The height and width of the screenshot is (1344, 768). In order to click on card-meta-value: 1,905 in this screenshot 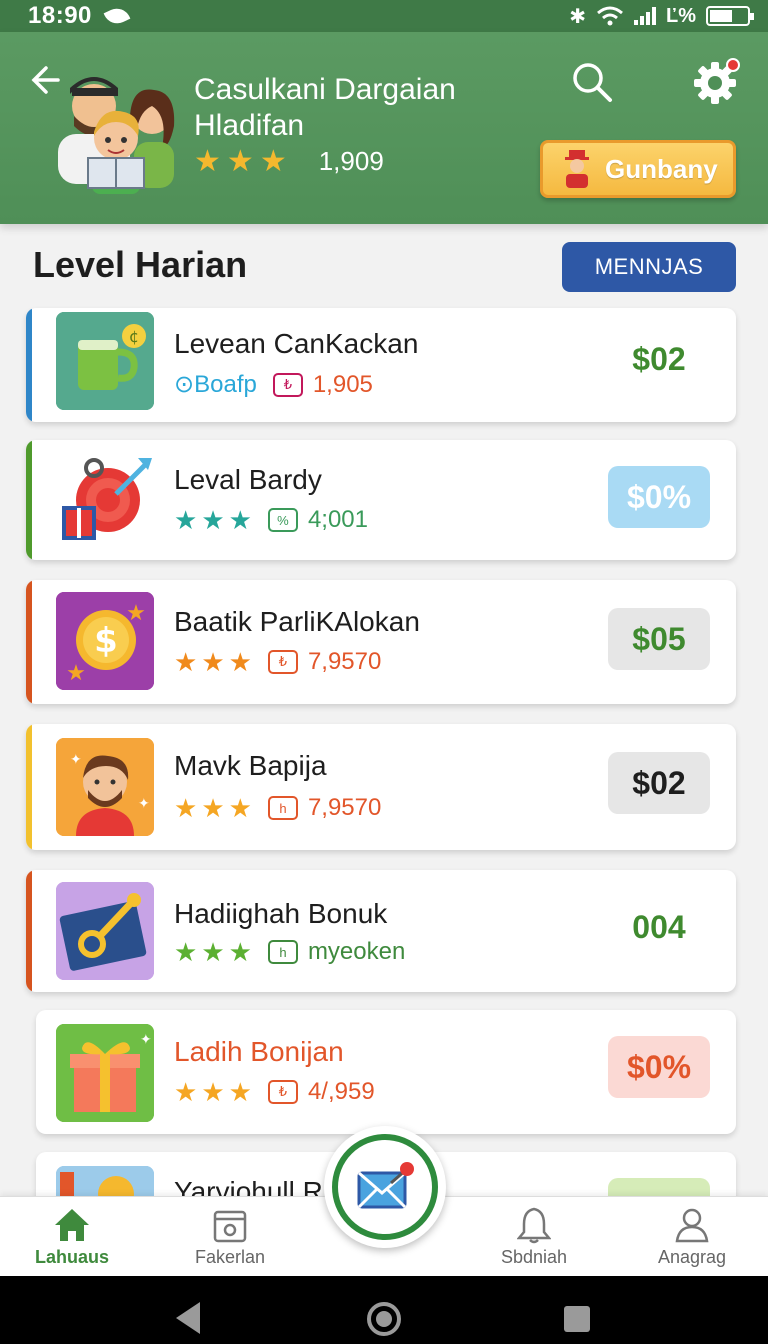, I will do `click(342, 384)`.